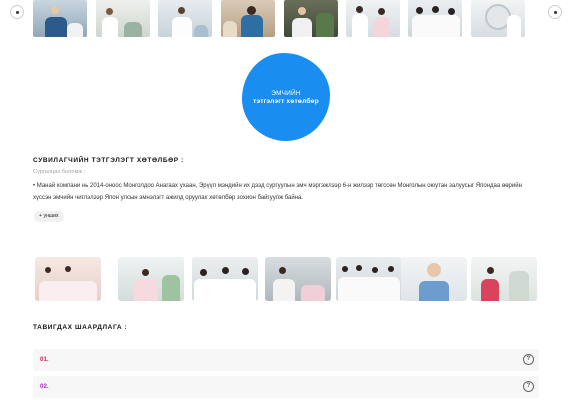 This screenshot has height=400, width=573. I want to click on chevron-left-icon, so click(17, 12).